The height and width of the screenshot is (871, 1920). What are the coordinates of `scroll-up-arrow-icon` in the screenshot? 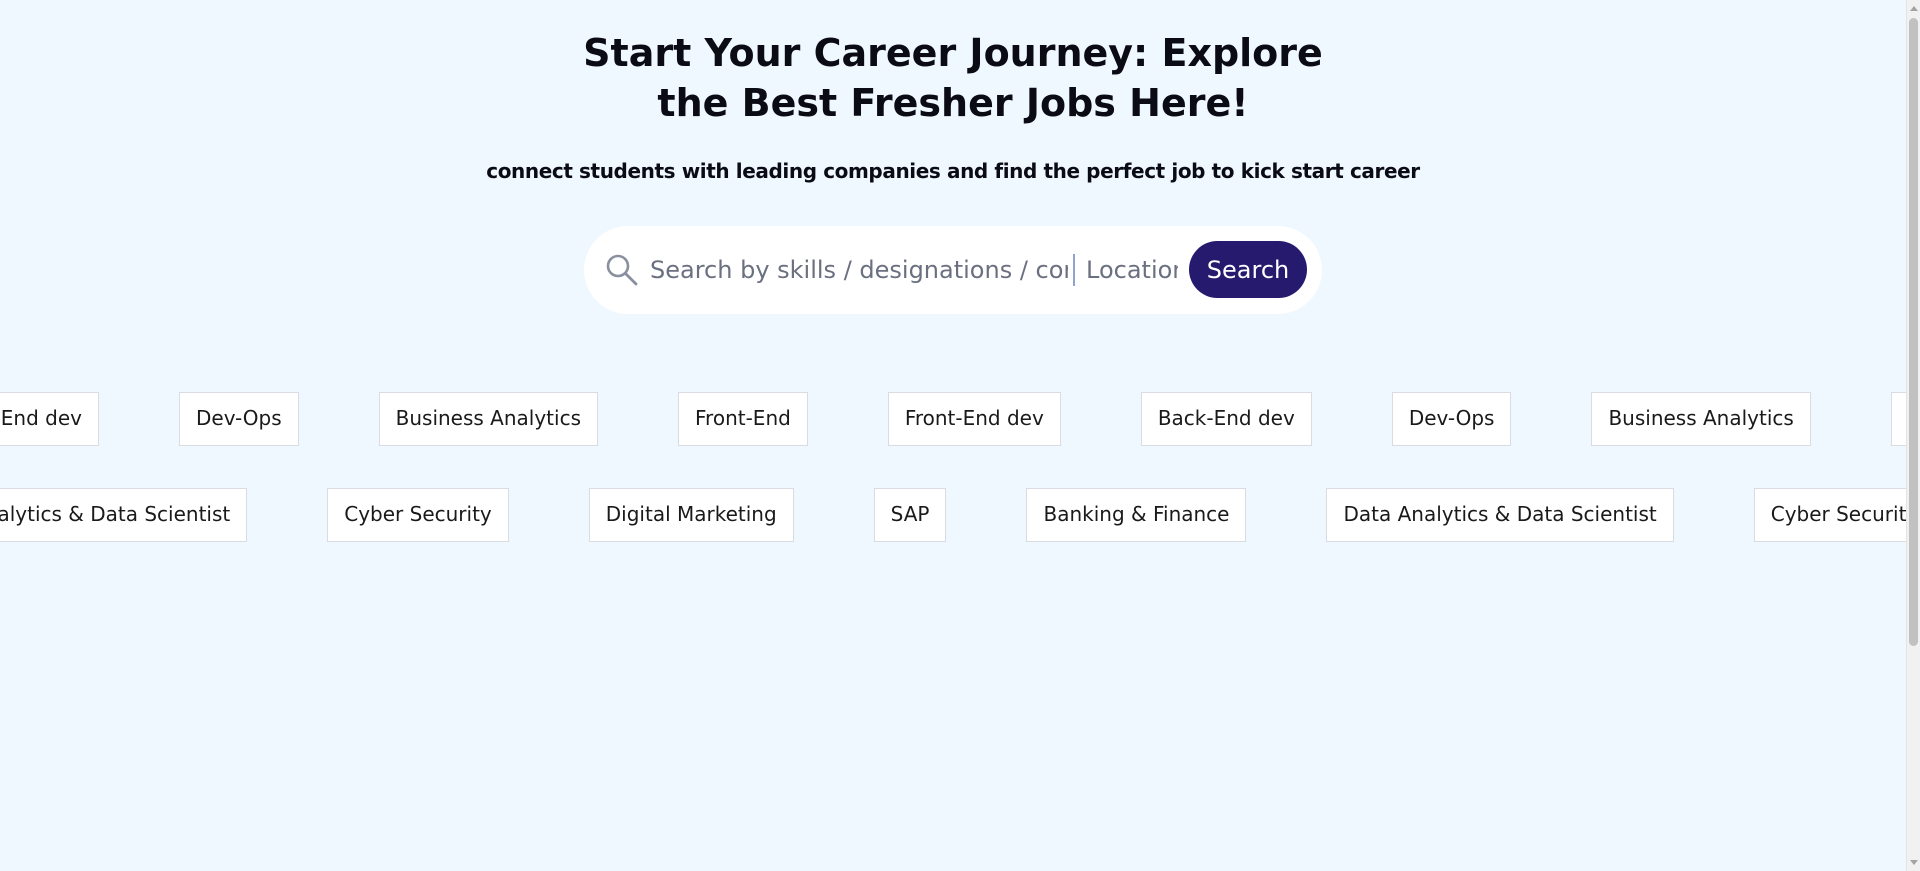 It's located at (1914, 8).